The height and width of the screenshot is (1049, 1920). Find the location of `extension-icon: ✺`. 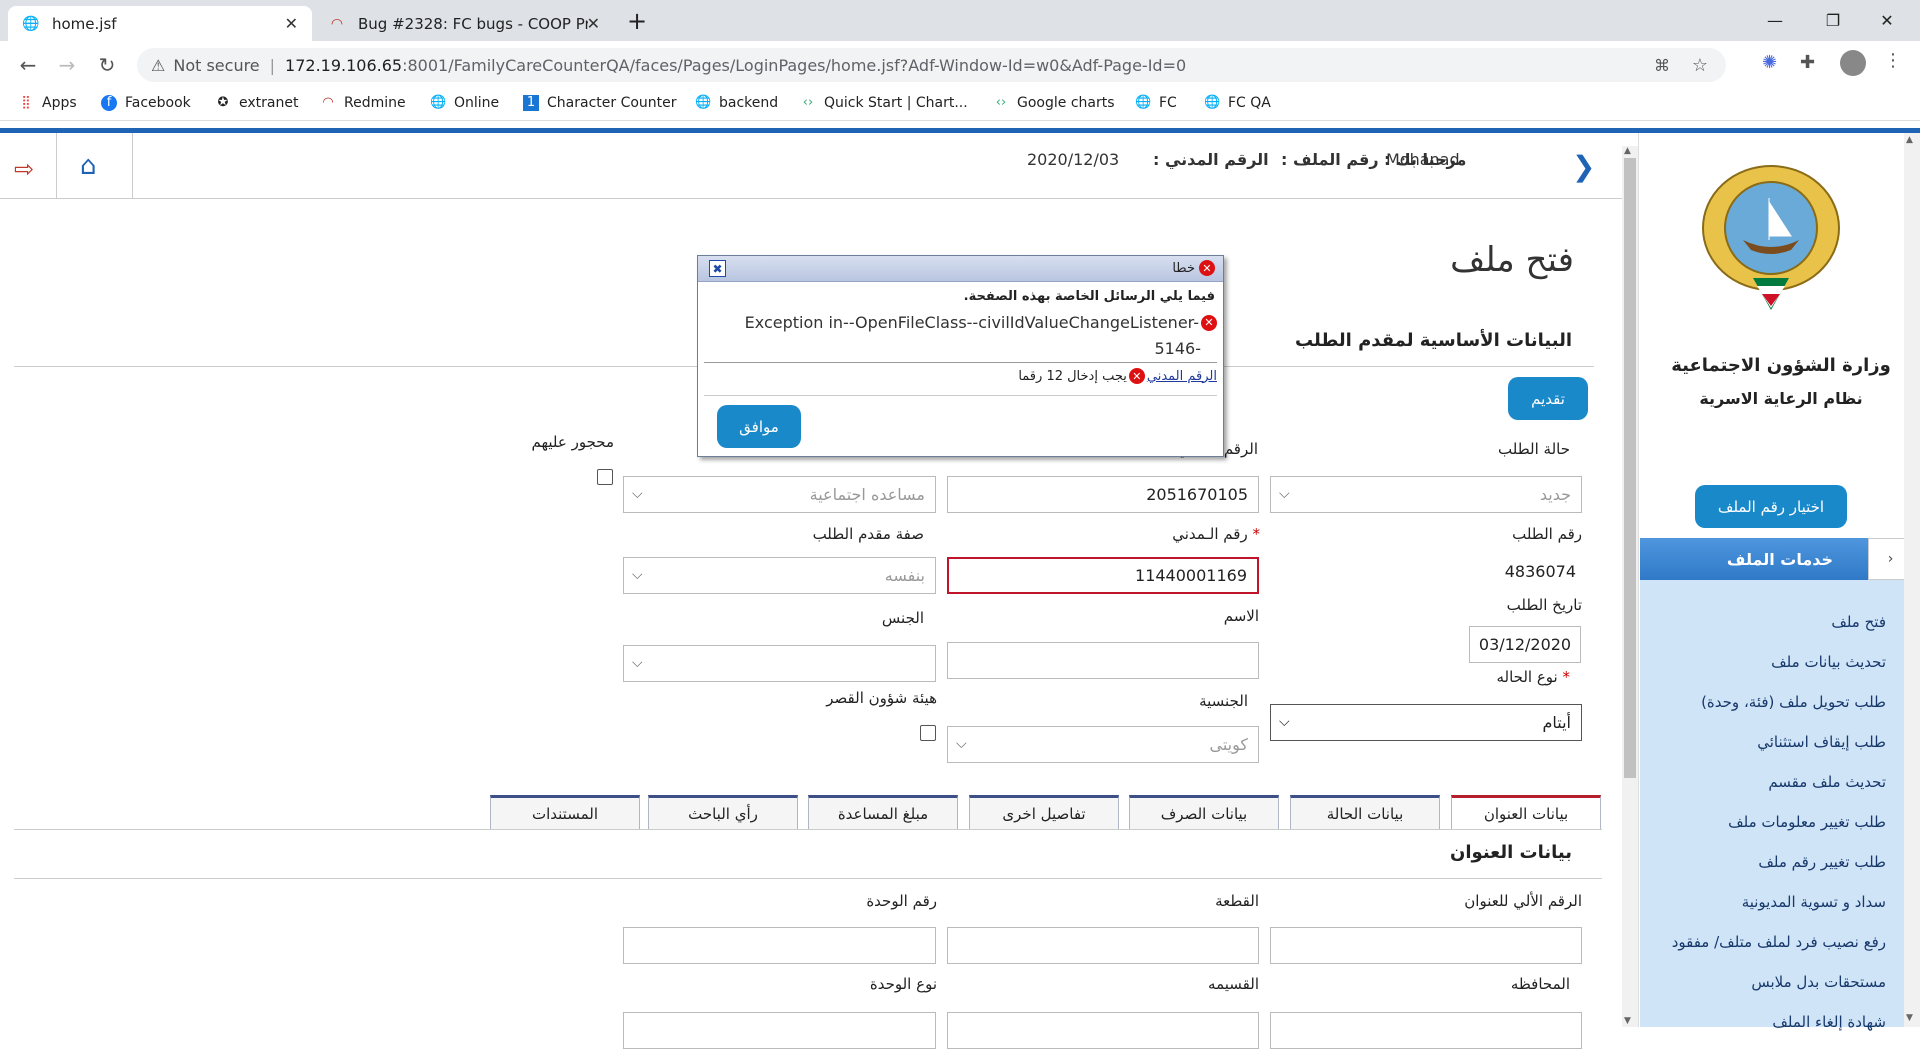

extension-icon: ✺ is located at coordinates (1769, 62).